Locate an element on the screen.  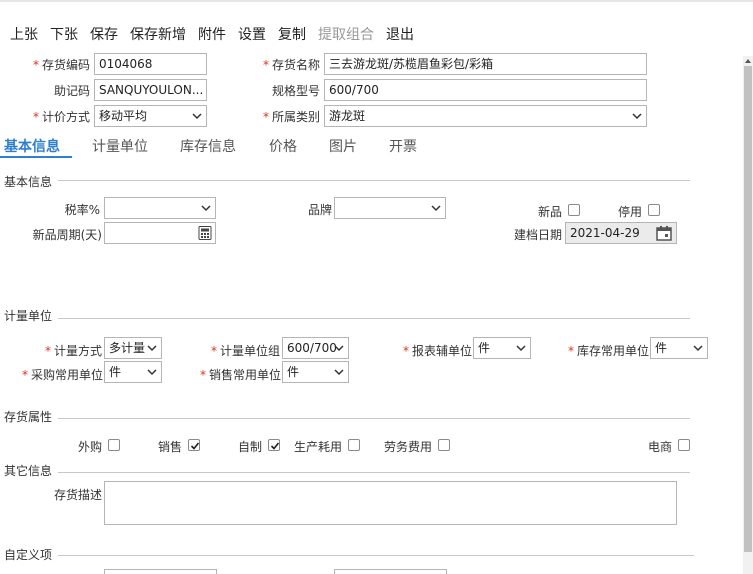
save-button: 保存 is located at coordinates (104, 34).